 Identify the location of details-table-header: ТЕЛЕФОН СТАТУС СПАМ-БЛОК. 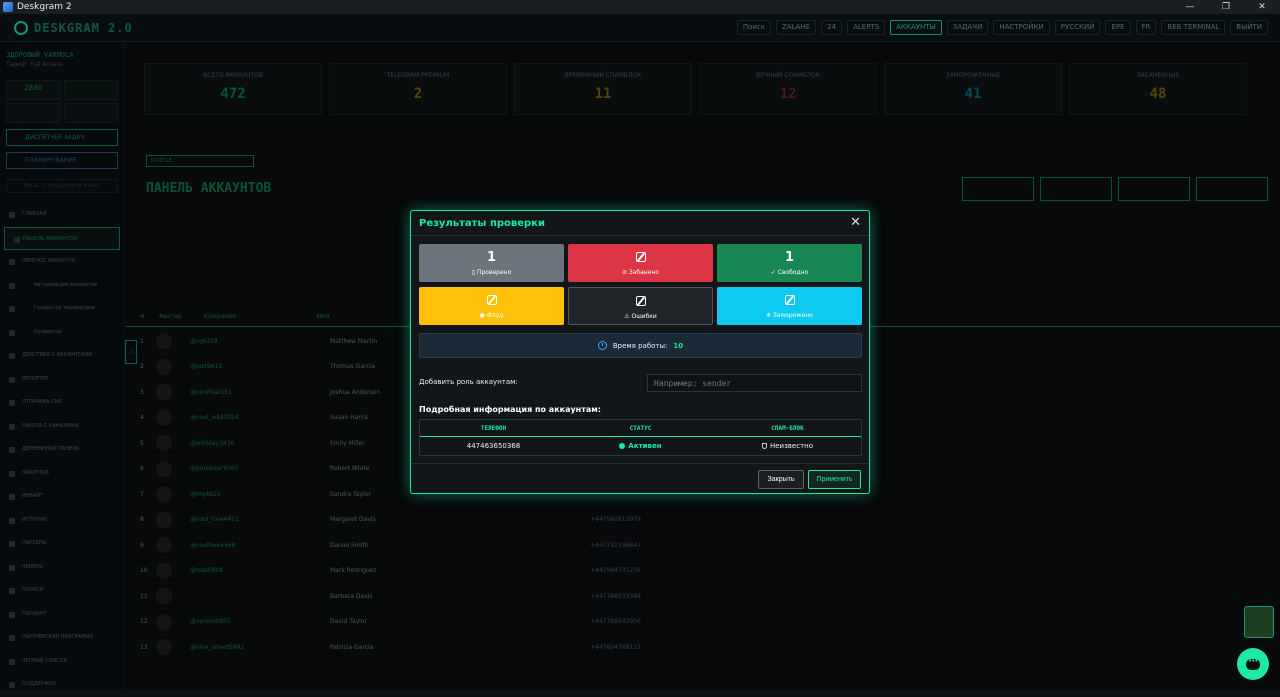
(640, 428).